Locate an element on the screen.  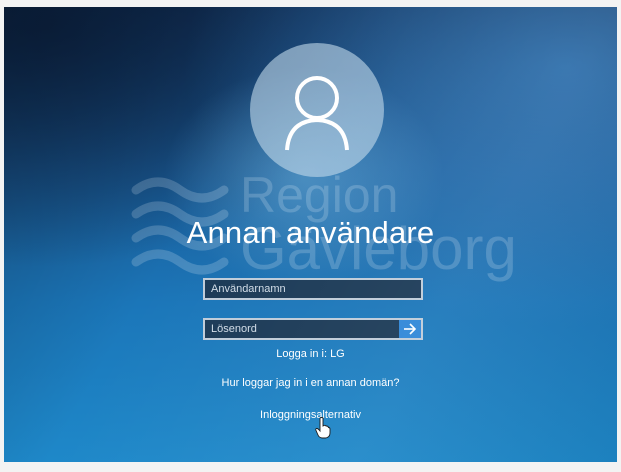
sign-in-domain-label: Logga in i: LG is located at coordinates (310, 354).